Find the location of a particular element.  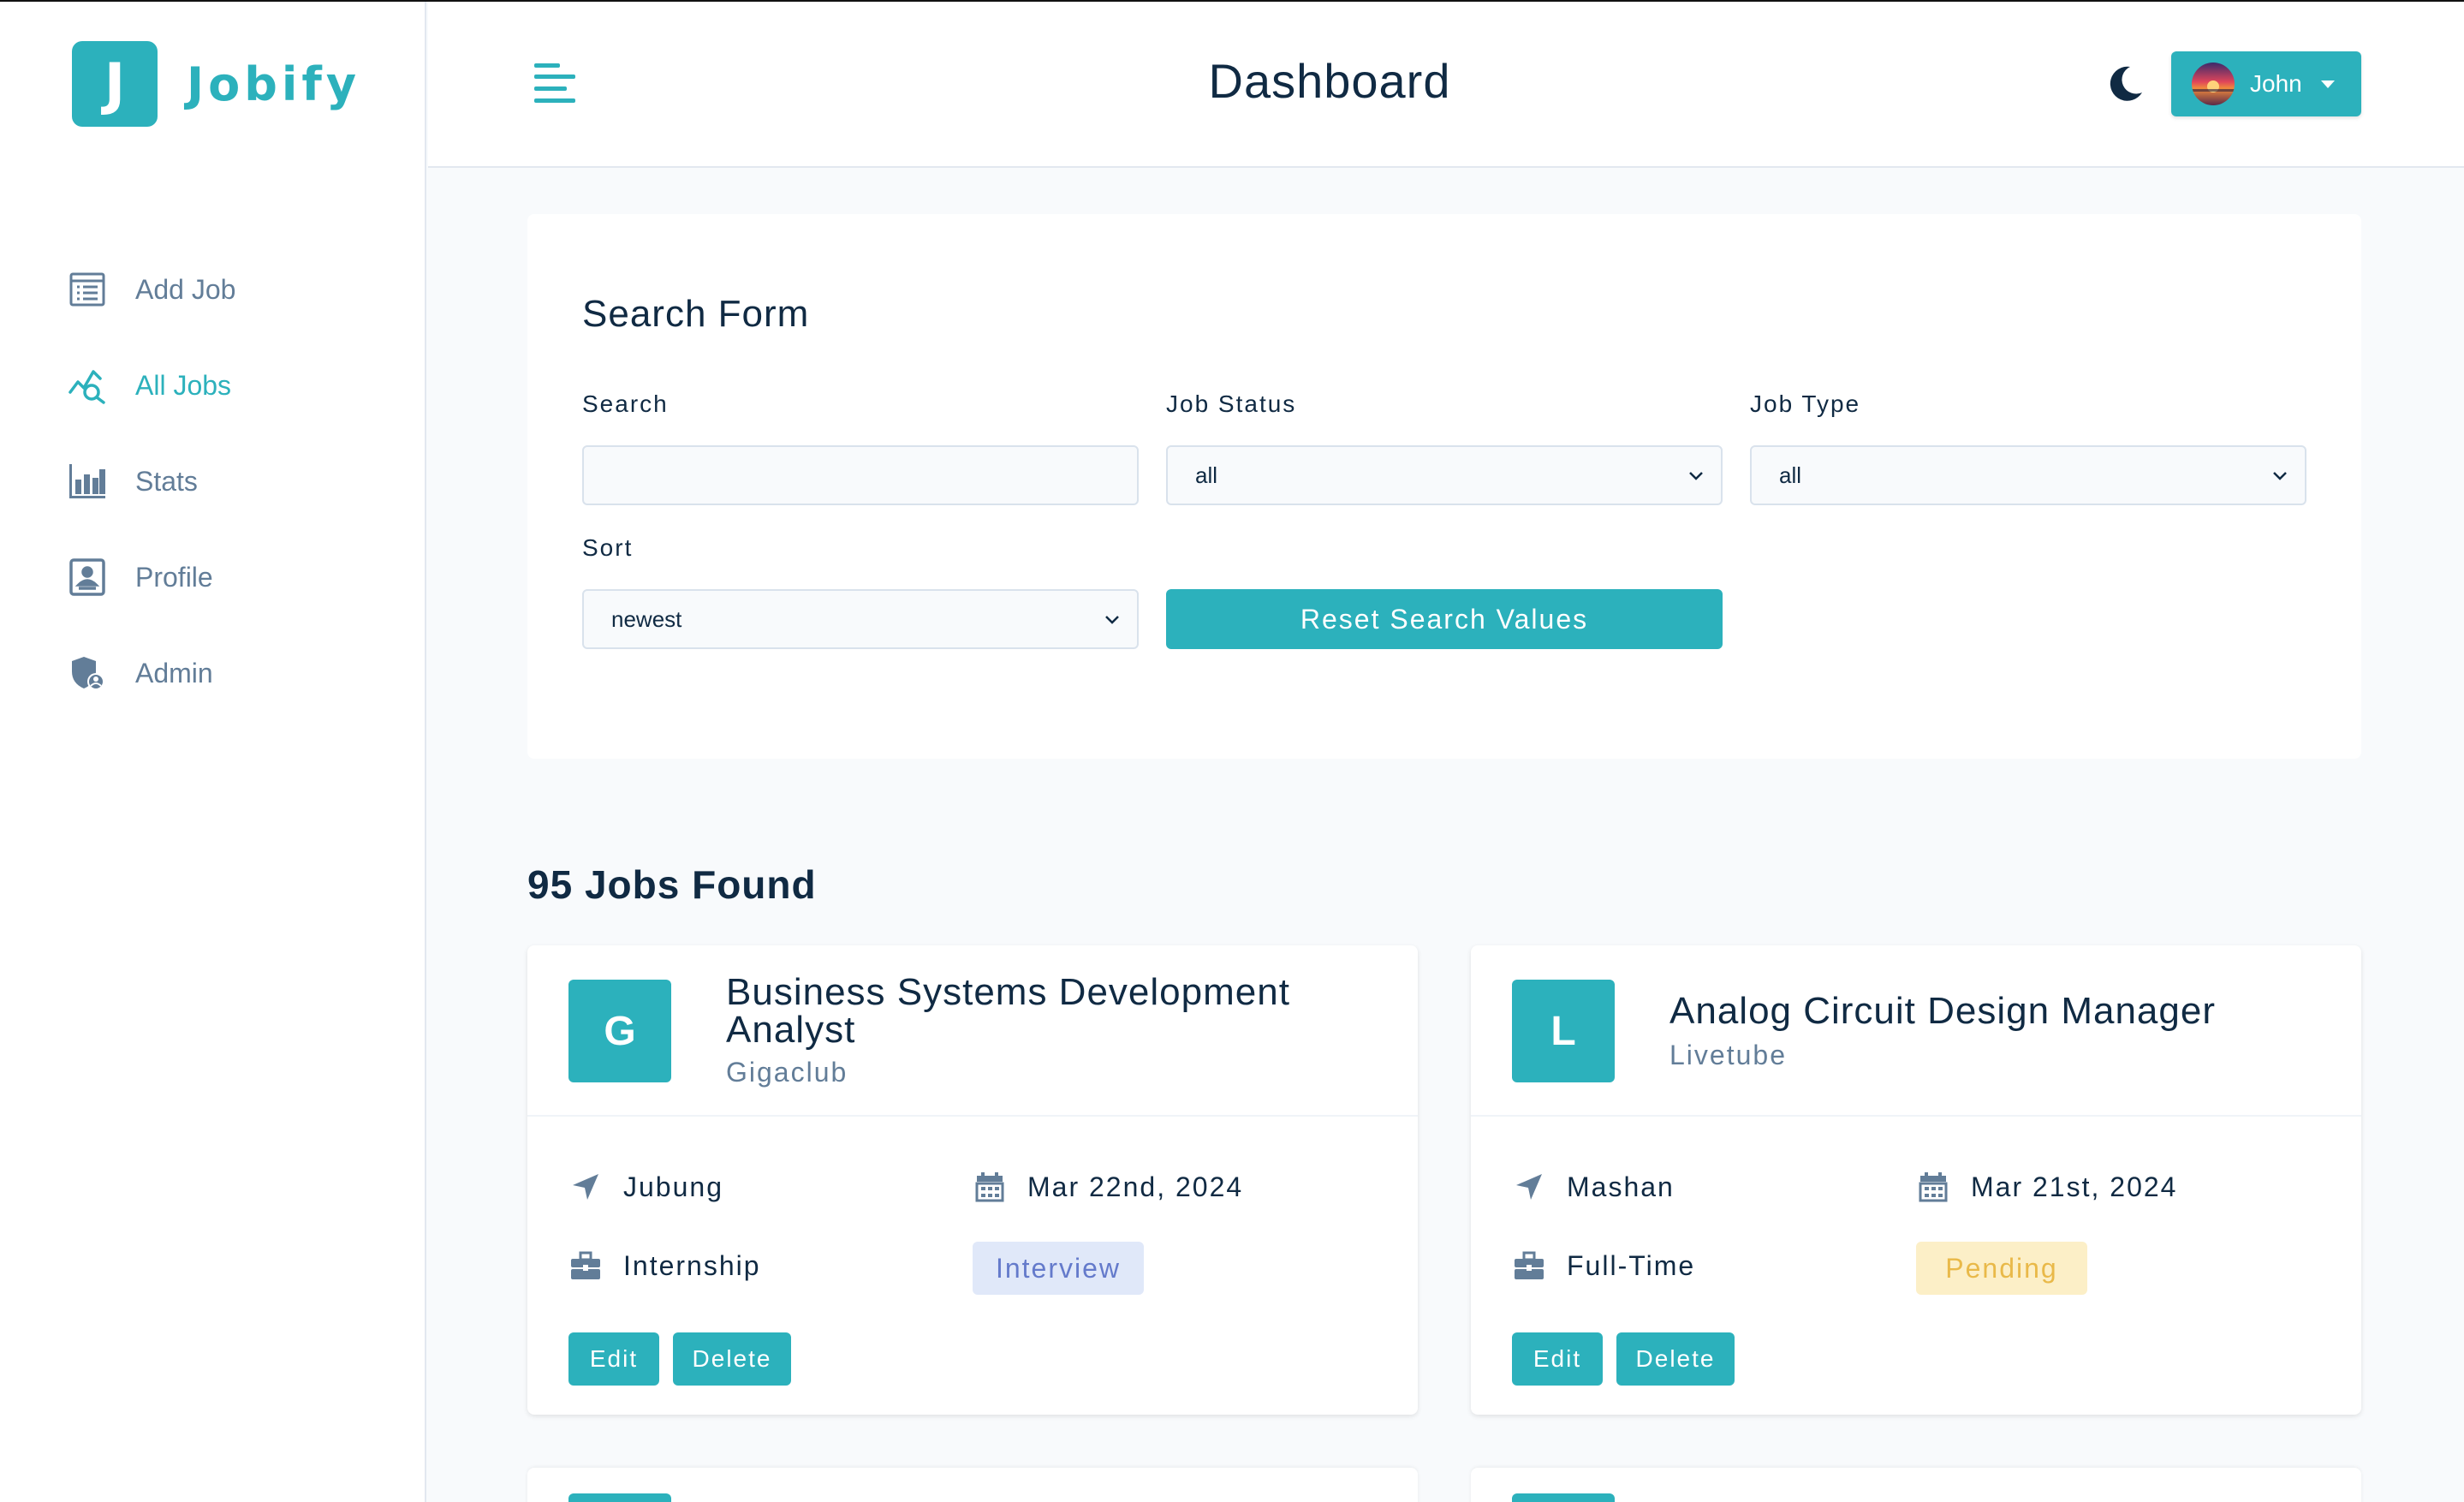

sidebar-item-profile: Profile is located at coordinates (151, 577).